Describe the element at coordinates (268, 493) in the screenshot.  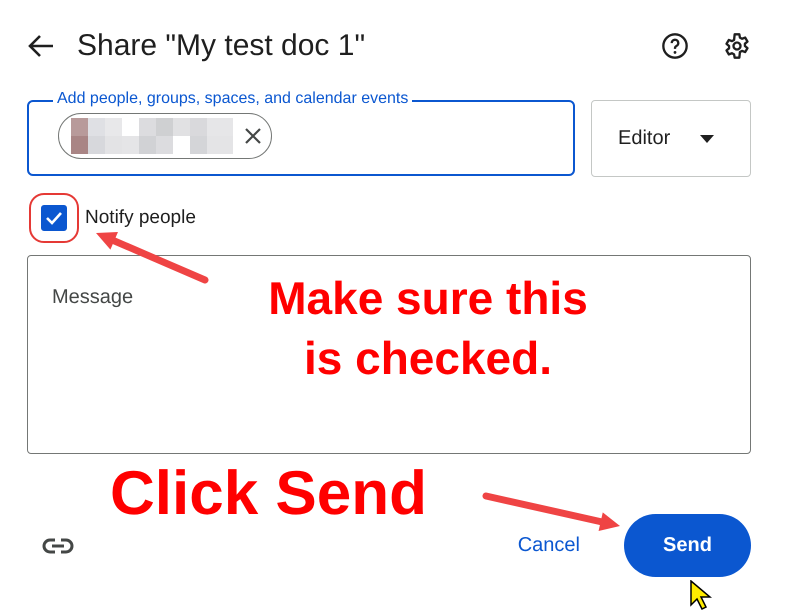
I see `annotation-text: Click Send` at that location.